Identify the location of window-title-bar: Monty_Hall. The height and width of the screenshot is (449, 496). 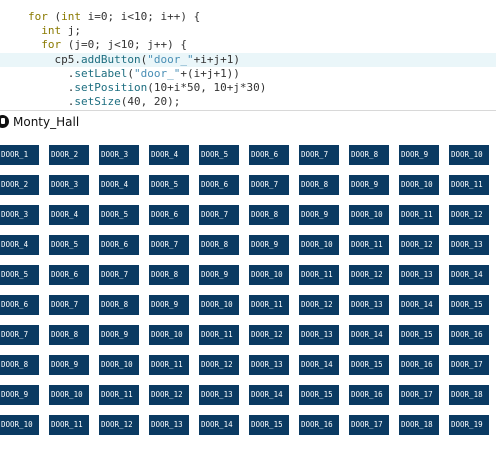
(248, 122).